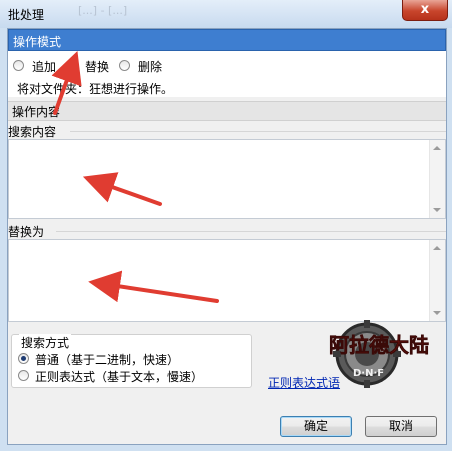  Describe the element at coordinates (71, 65) in the screenshot. I see `radio-replace` at that location.